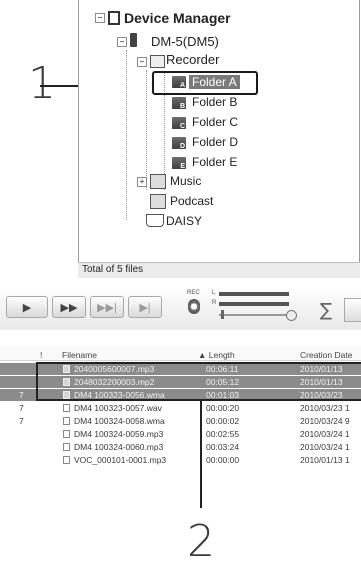 This screenshot has height=568, width=361. Describe the element at coordinates (325, 421) in the screenshot. I see `file-creation-date: 2010/03/24 9` at that location.